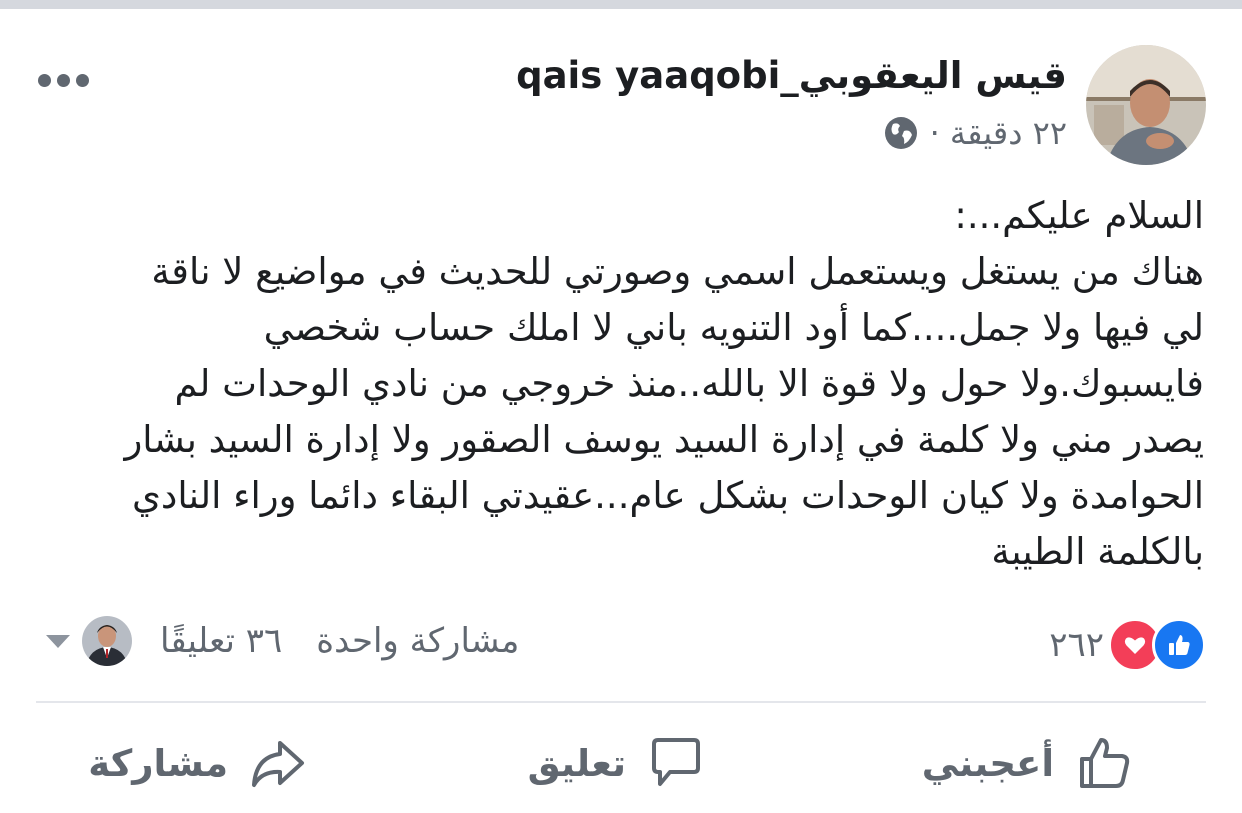  What do you see at coordinates (676, 762) in the screenshot?
I see `comment-bubble-icon` at bounding box center [676, 762].